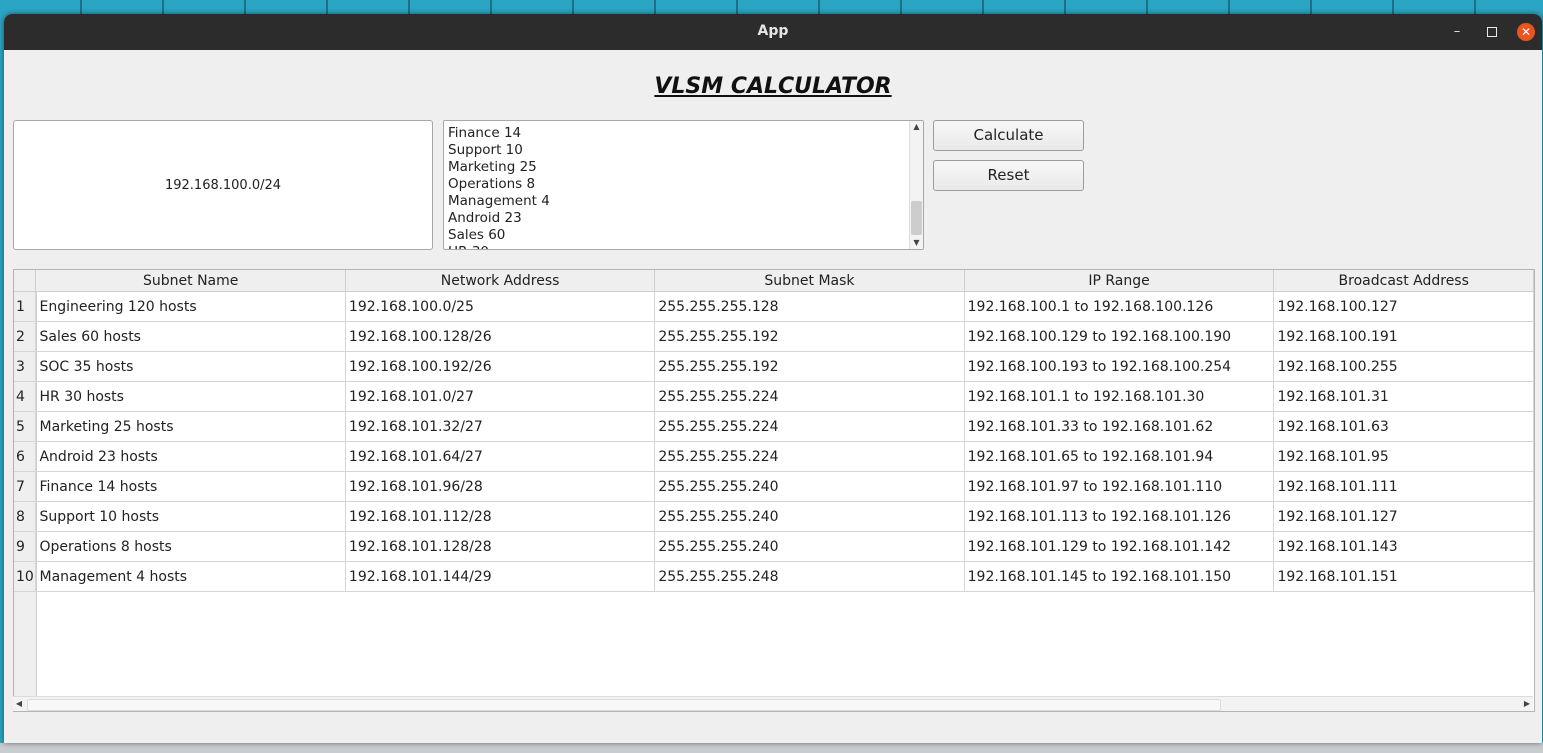 Image resolution: width=1543 pixels, height=753 pixels. Describe the element at coordinates (190, 281) in the screenshot. I see `column-header: Subnet Name` at that location.